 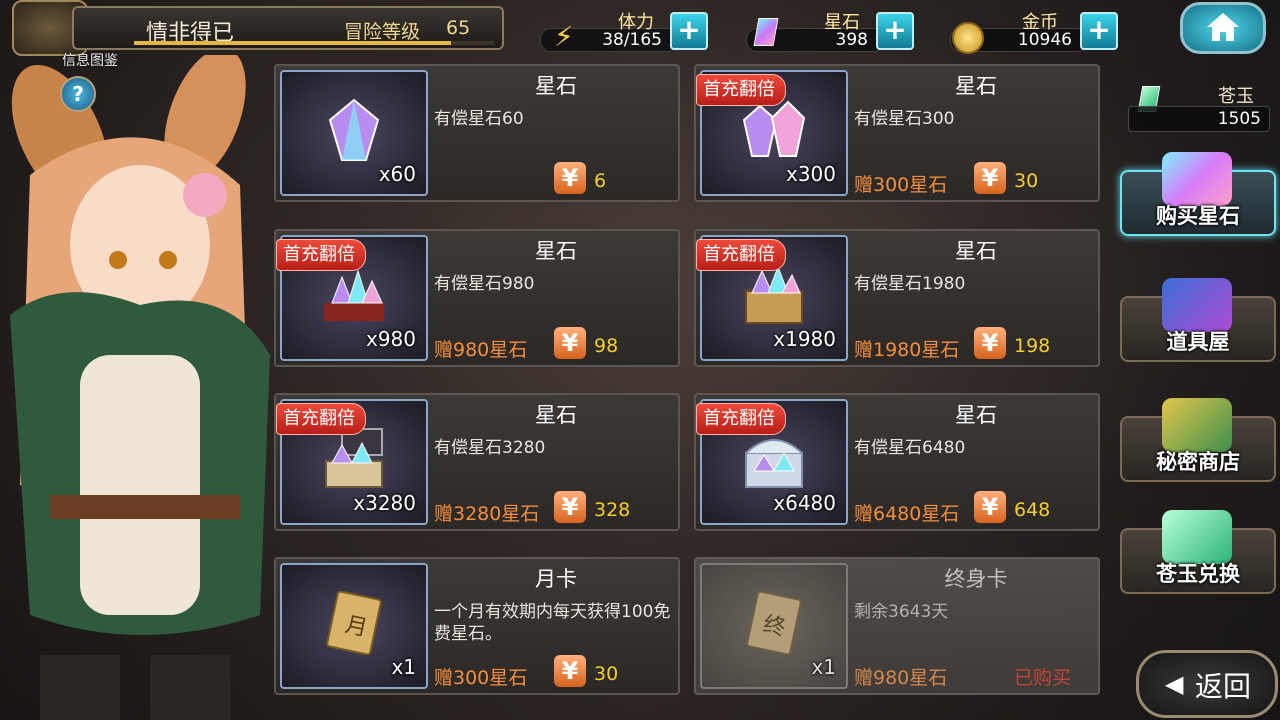 I want to click on star-stone-crate-icon, so click(x=774, y=294).